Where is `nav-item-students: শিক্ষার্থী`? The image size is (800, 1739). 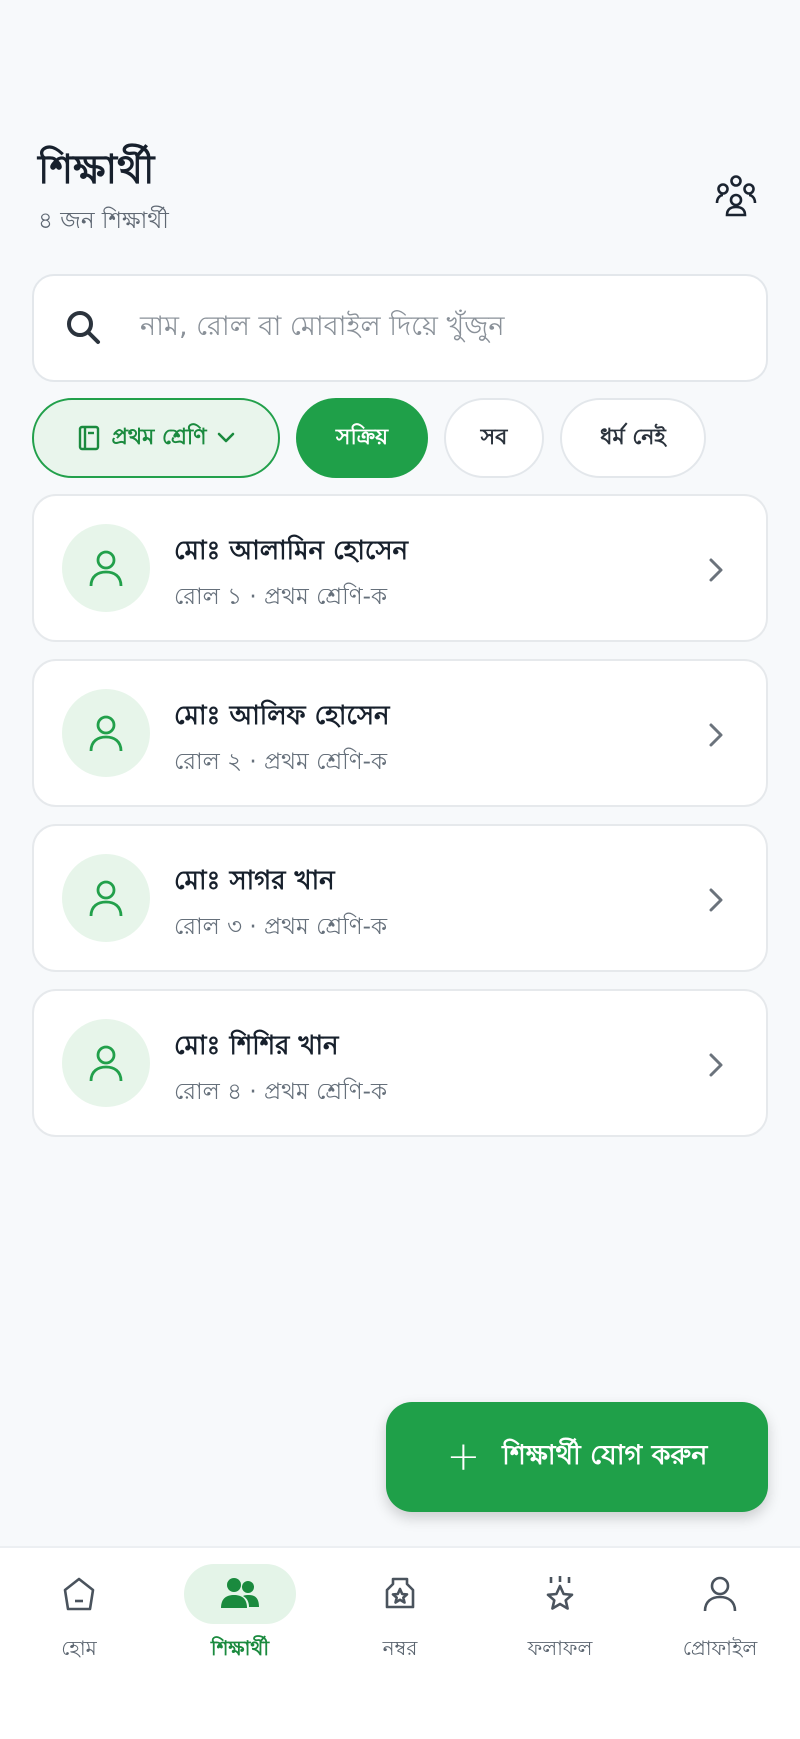
nav-item-students: শিক্ষার্থী is located at coordinates (240, 1624).